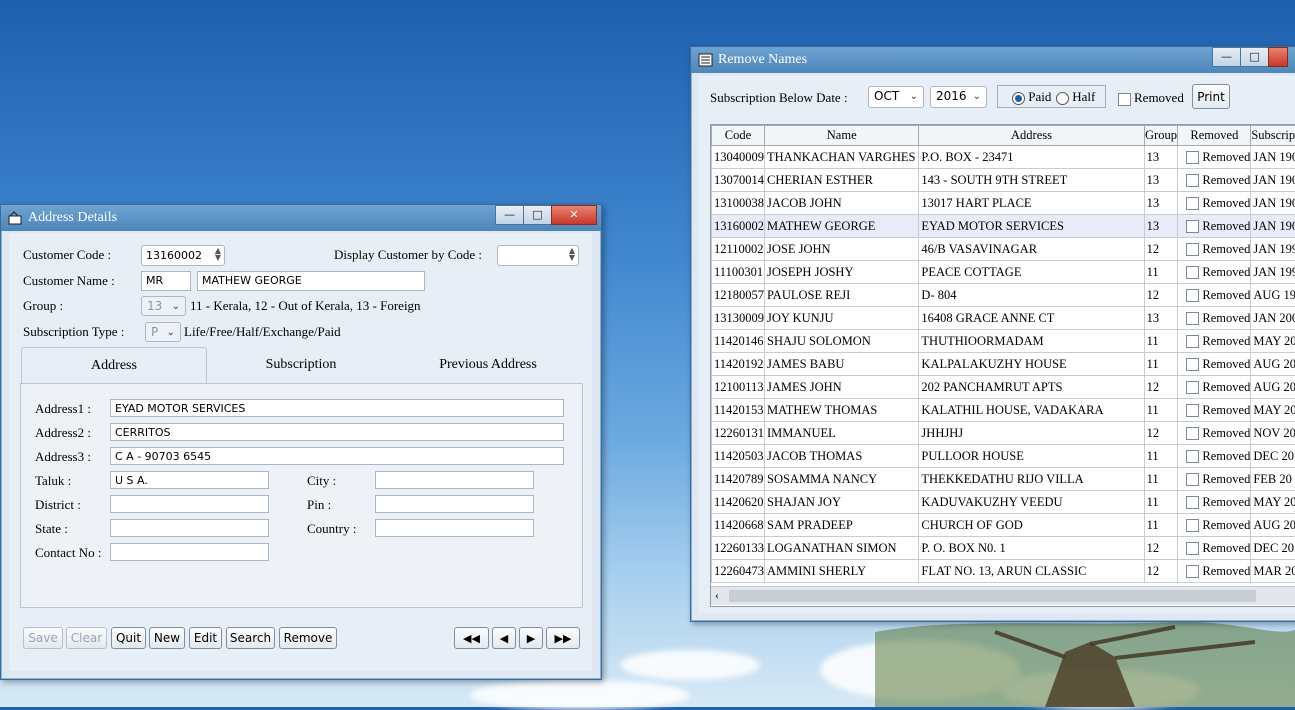 The image size is (1295, 710). Describe the element at coordinates (992, 596) in the screenshot. I see `scrollbar-thumb` at that location.